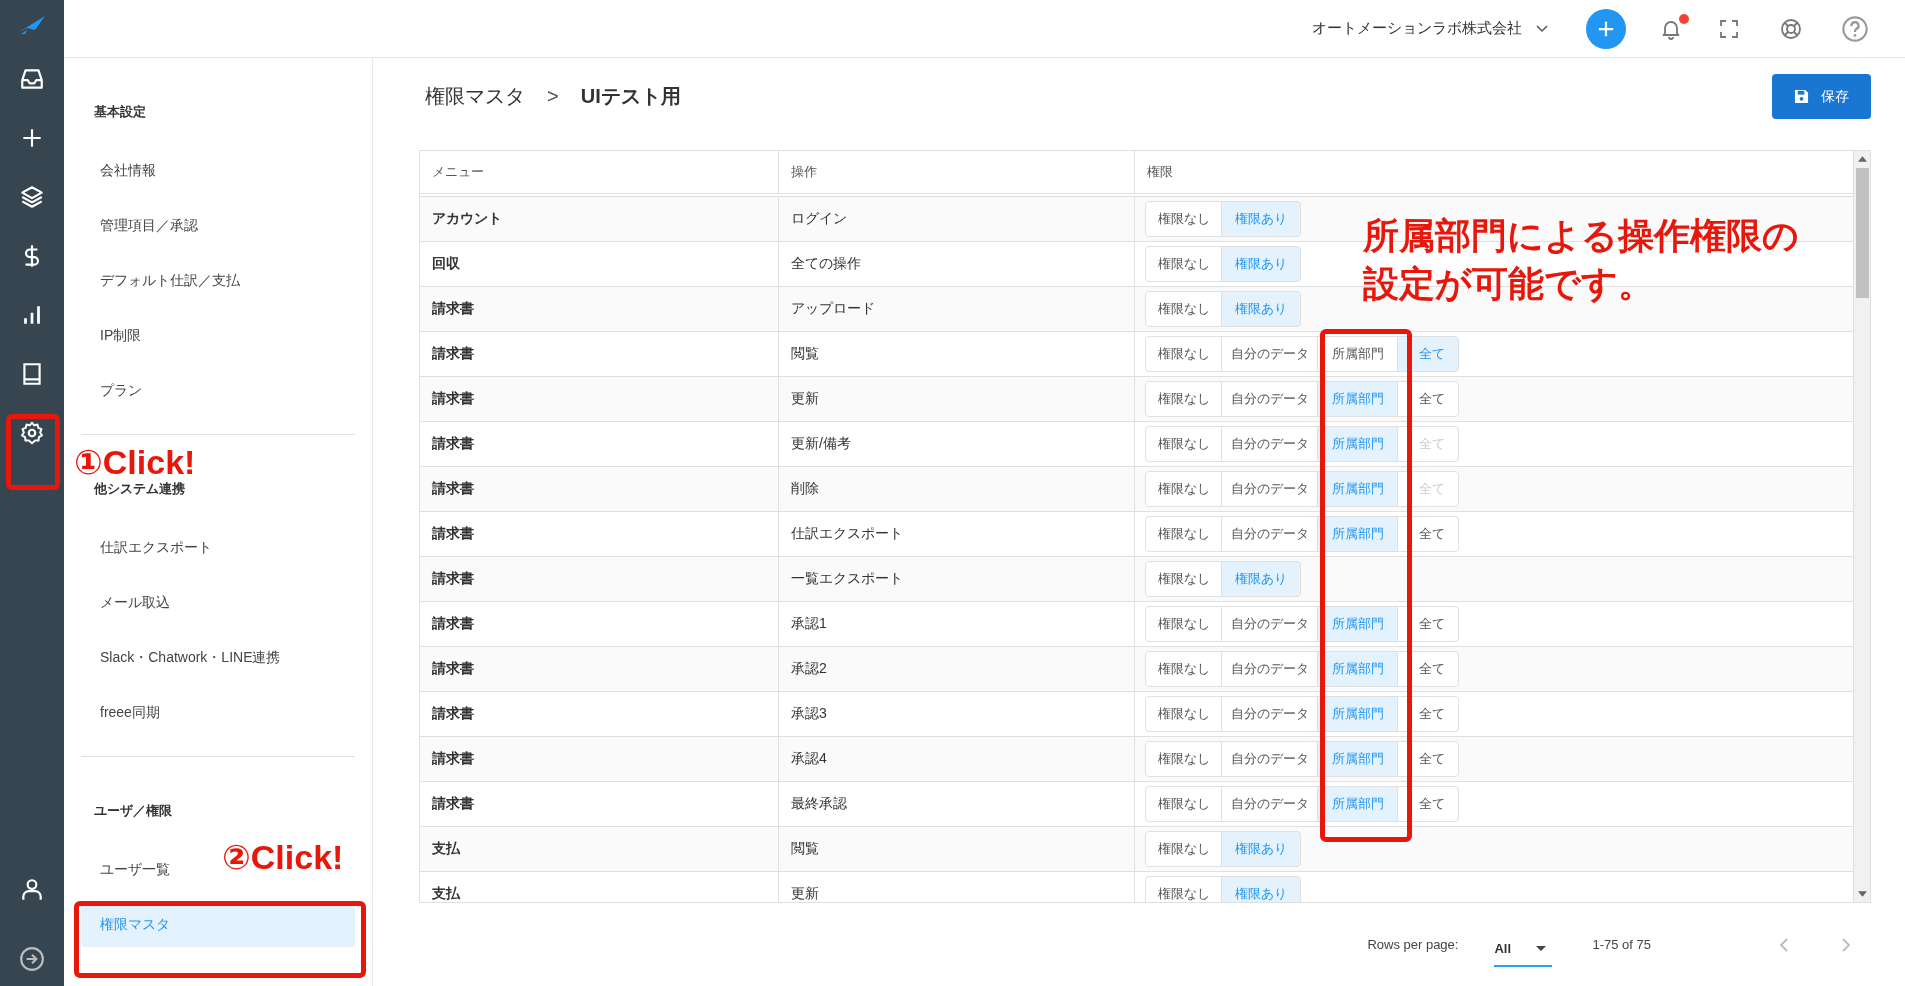  What do you see at coordinates (1357, 354) in the screenshot?
I see `permission-option: 所属部門` at bounding box center [1357, 354].